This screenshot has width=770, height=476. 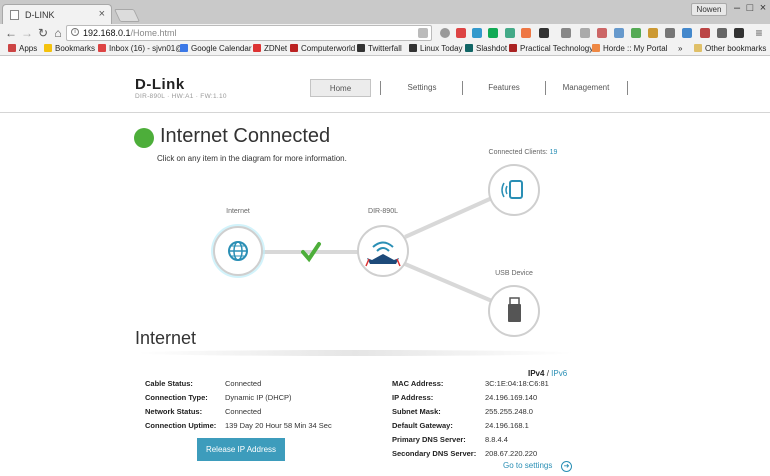 What do you see at coordinates (243, 411) in the screenshot?
I see `network-status-value: Connected` at bounding box center [243, 411].